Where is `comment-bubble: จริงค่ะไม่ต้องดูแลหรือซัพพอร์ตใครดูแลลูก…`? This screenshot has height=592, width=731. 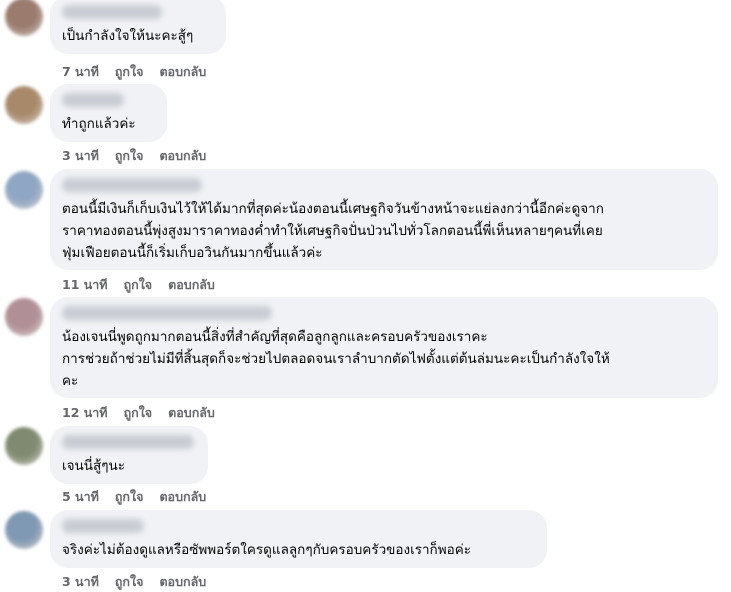
comment-bubble: จริงค่ะไม่ต้องดูแลหรือซัพพอร์ตใครดูแลลูก… is located at coordinates (298, 539).